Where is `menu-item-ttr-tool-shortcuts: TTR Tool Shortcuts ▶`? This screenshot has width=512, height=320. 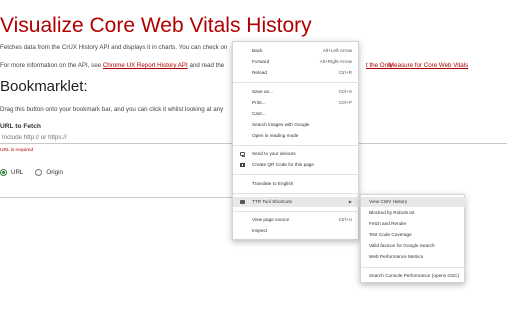 menu-item-ttr-tool-shortcuts: TTR Tool Shortcuts ▶ is located at coordinates (296, 202).